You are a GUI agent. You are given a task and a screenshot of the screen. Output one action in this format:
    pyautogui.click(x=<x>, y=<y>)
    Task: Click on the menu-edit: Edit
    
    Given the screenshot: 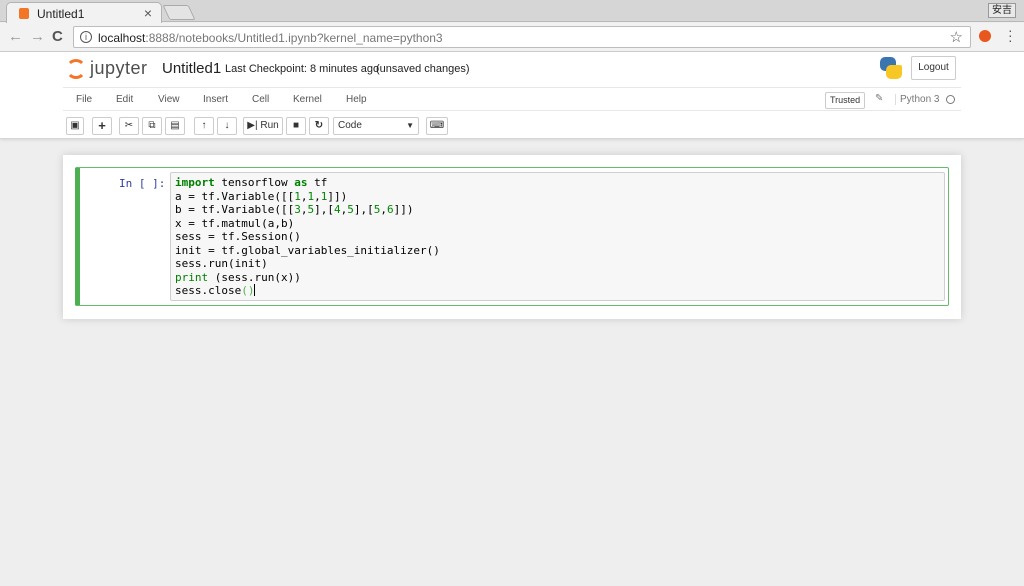 What is the action you would take?
    pyautogui.click(x=124, y=99)
    